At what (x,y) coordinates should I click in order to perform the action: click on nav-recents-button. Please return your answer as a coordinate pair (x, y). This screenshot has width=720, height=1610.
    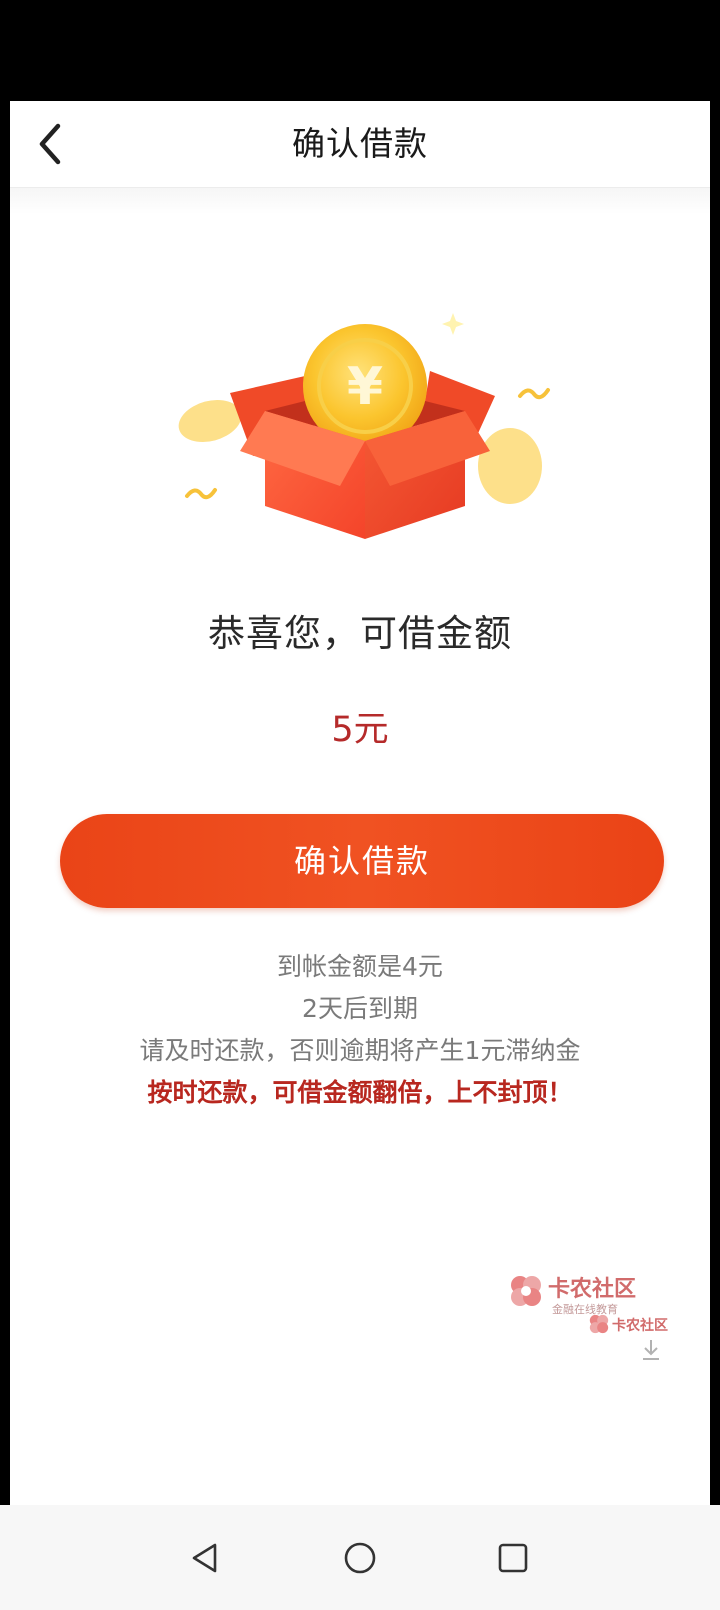
    Looking at the image, I should click on (513, 1558).